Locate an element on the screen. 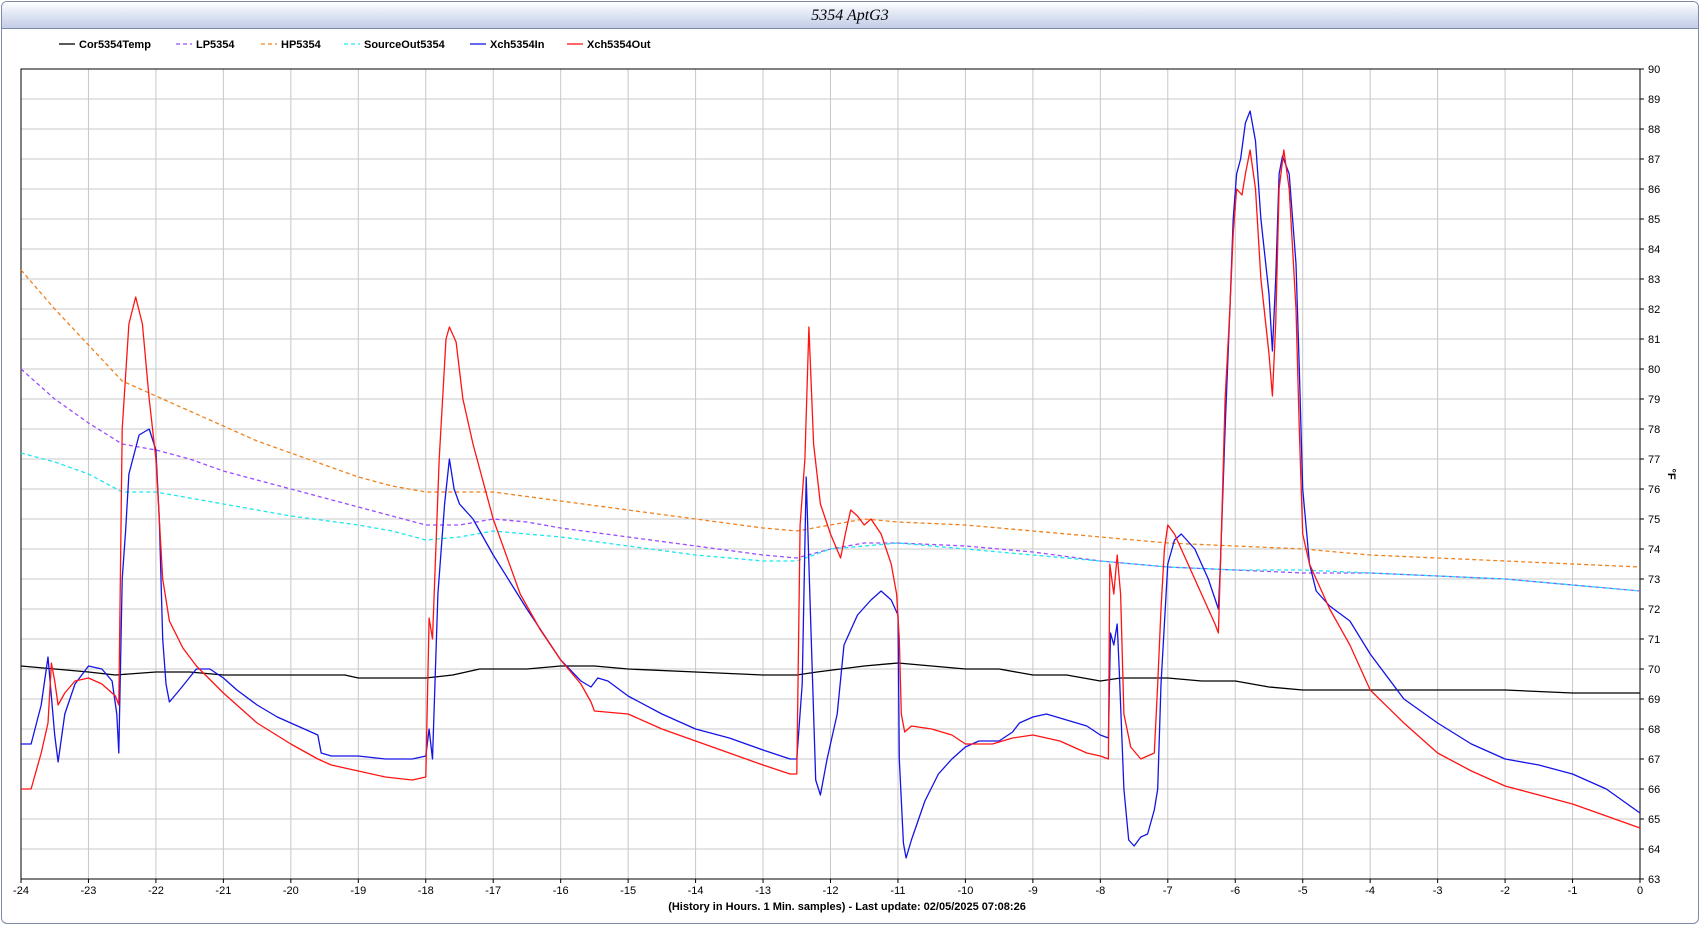 The width and height of the screenshot is (1700, 925). y-tick-label: 77 is located at coordinates (1654, 460).